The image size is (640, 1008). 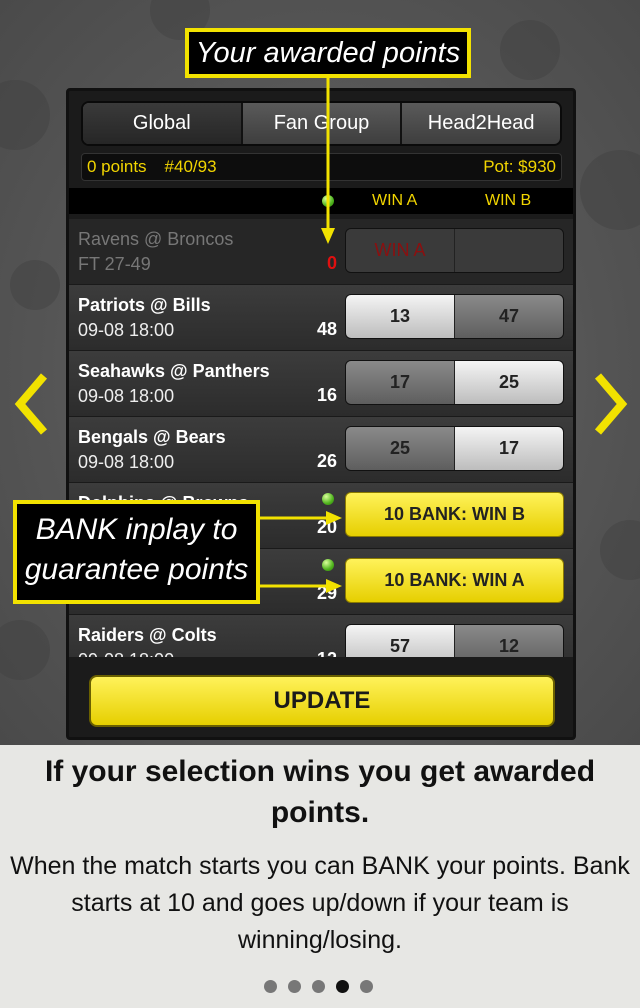 I want to click on callout-bank-inplay: BANK inplay to guarantee points, so click(x=136, y=552).